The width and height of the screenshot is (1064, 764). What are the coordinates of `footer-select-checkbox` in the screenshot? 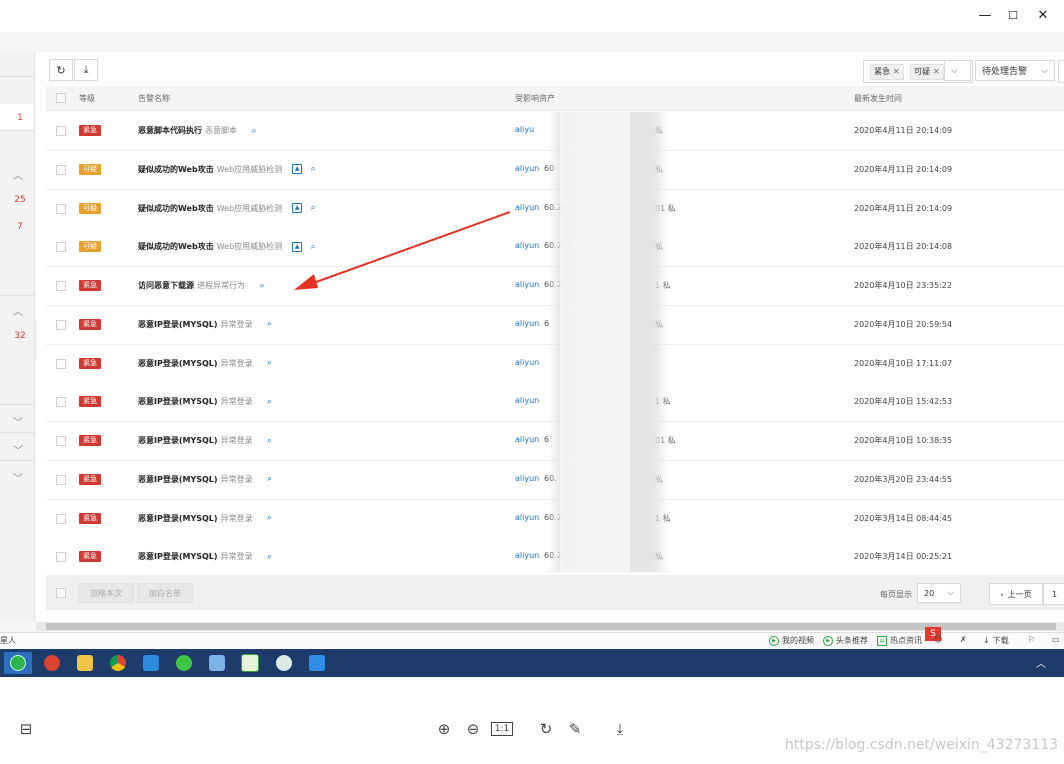 It's located at (61, 593).